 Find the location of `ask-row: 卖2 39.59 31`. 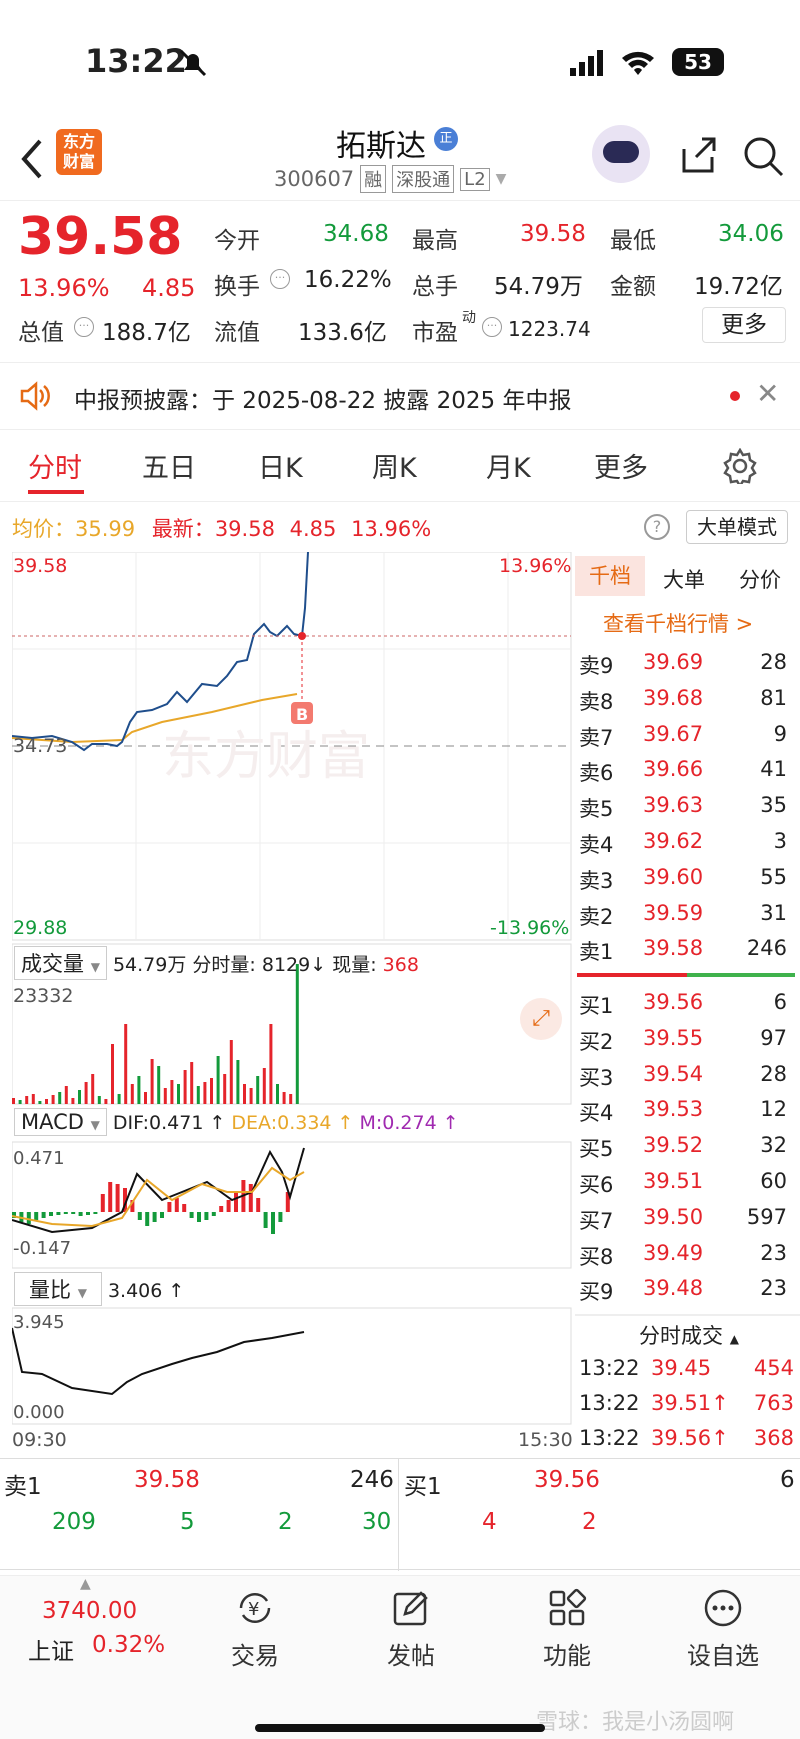

ask-row: 卖2 39.59 31 is located at coordinates (685, 915).